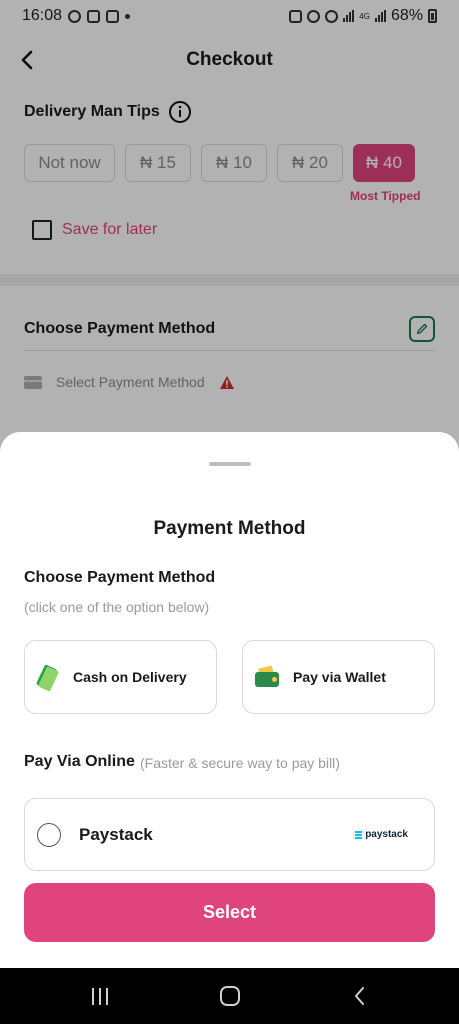 Image resolution: width=459 pixels, height=1024 pixels. I want to click on wallet-icon, so click(267, 676).